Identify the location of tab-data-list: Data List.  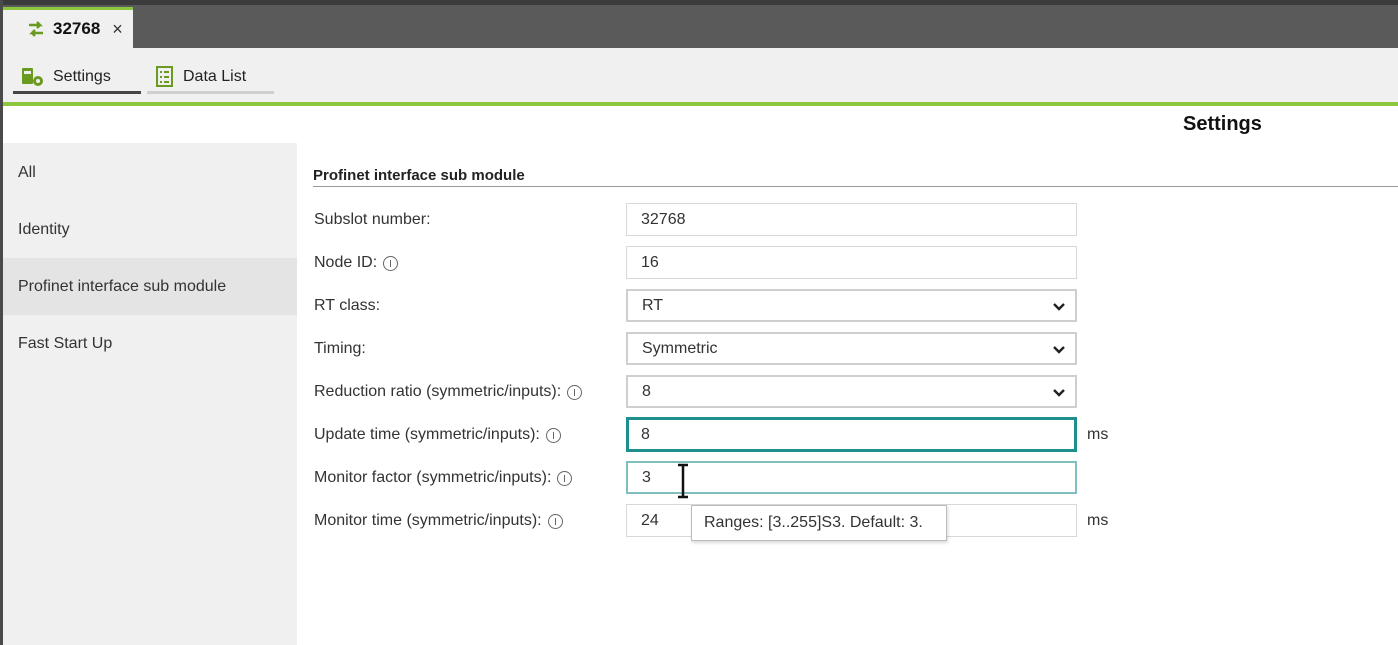
(210, 78).